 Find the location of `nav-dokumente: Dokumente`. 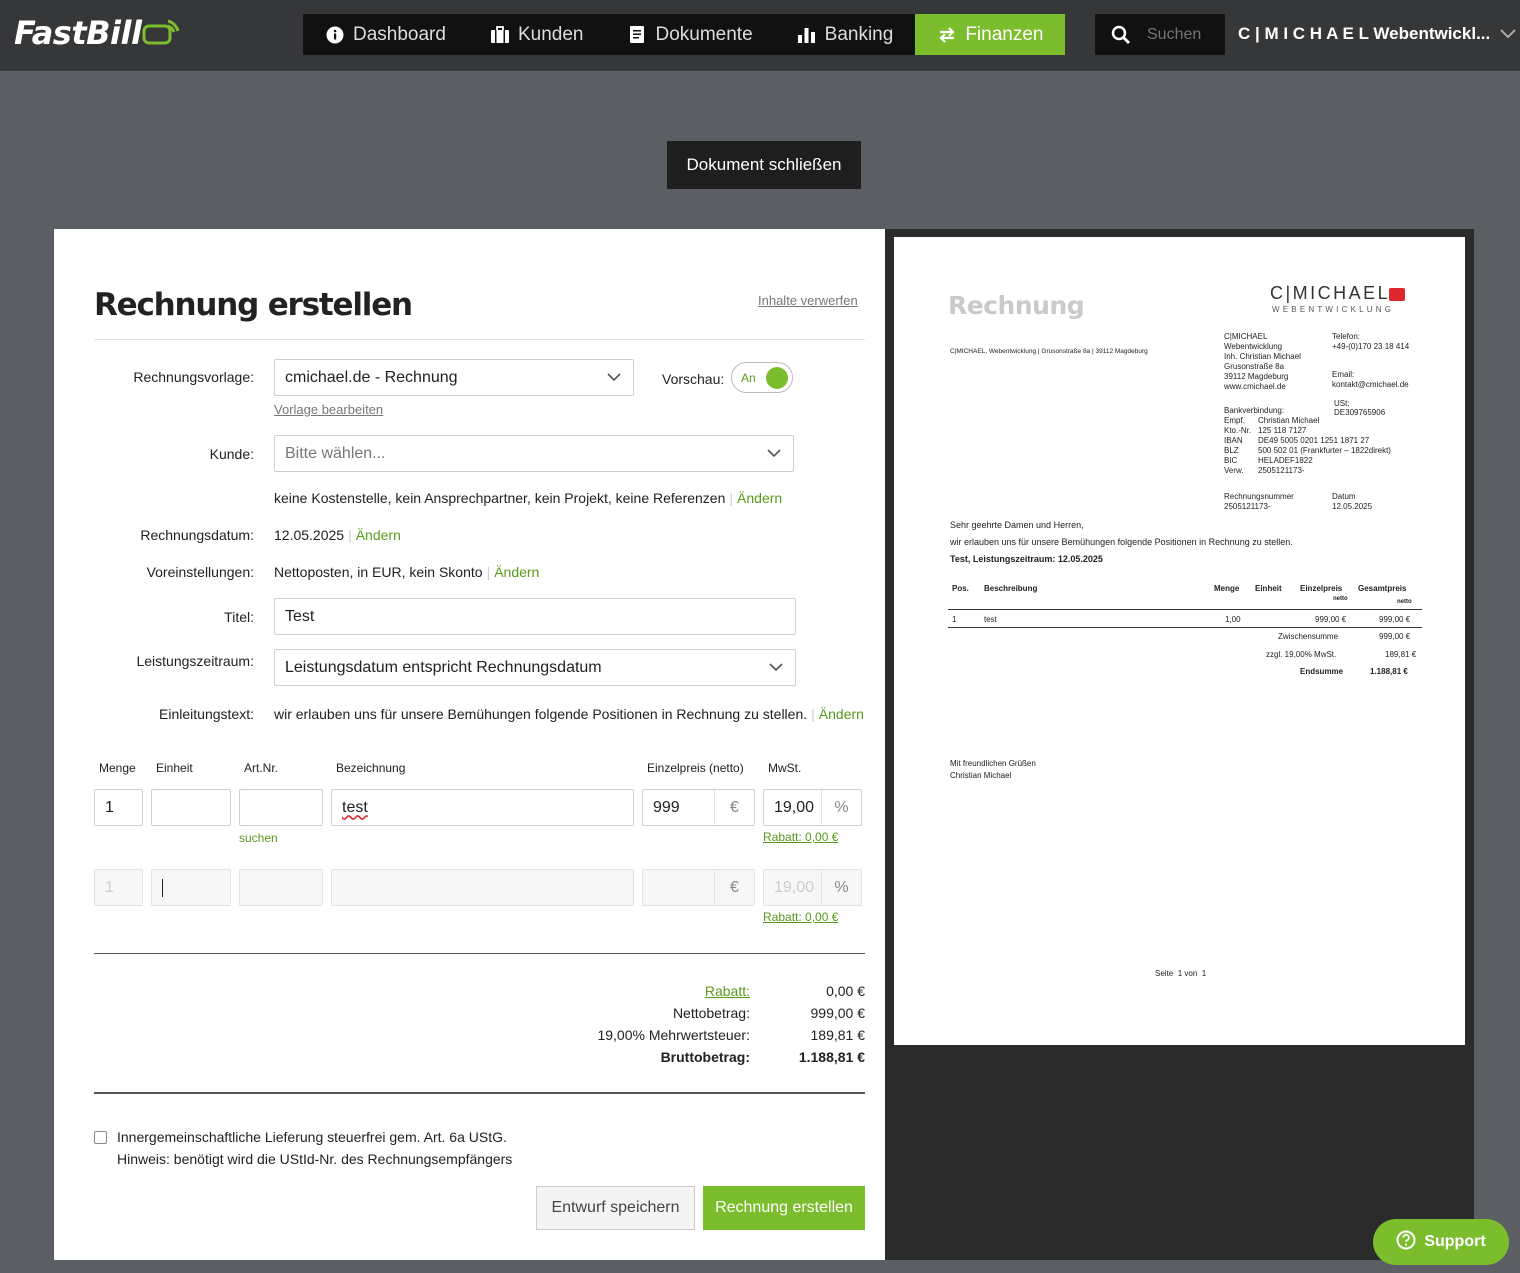

nav-dokumente: Dokumente is located at coordinates (689, 34).